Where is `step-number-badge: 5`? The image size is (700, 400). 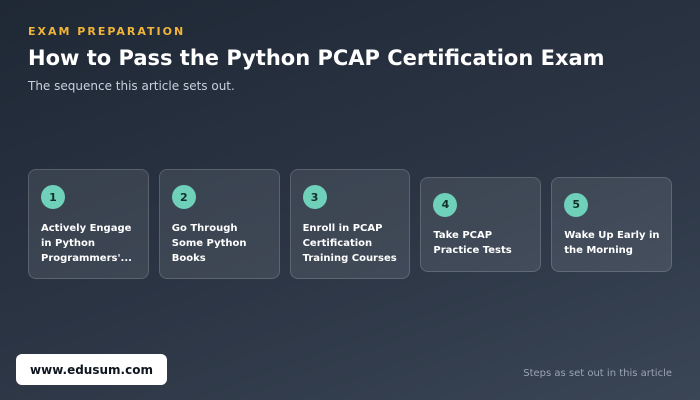
step-number-badge: 5 is located at coordinates (576, 204).